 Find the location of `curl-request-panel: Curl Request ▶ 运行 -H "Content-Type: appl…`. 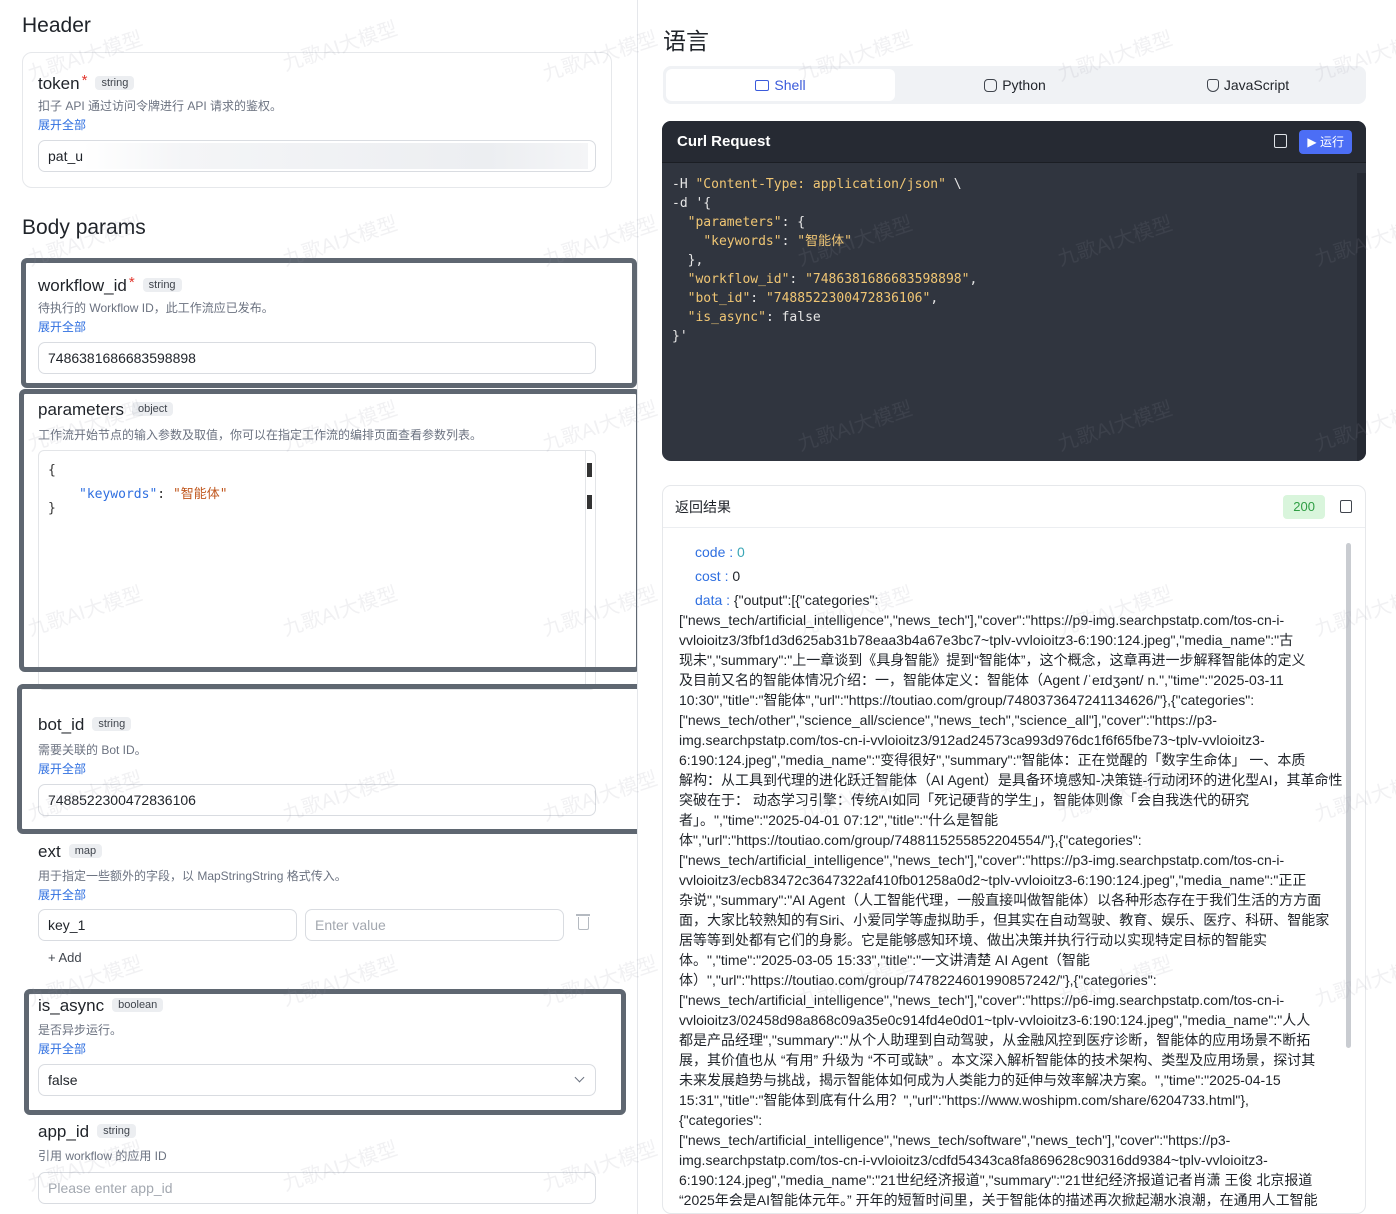

curl-request-panel: Curl Request ▶ 运行 -H "Content-Type: appl… is located at coordinates (1014, 291).